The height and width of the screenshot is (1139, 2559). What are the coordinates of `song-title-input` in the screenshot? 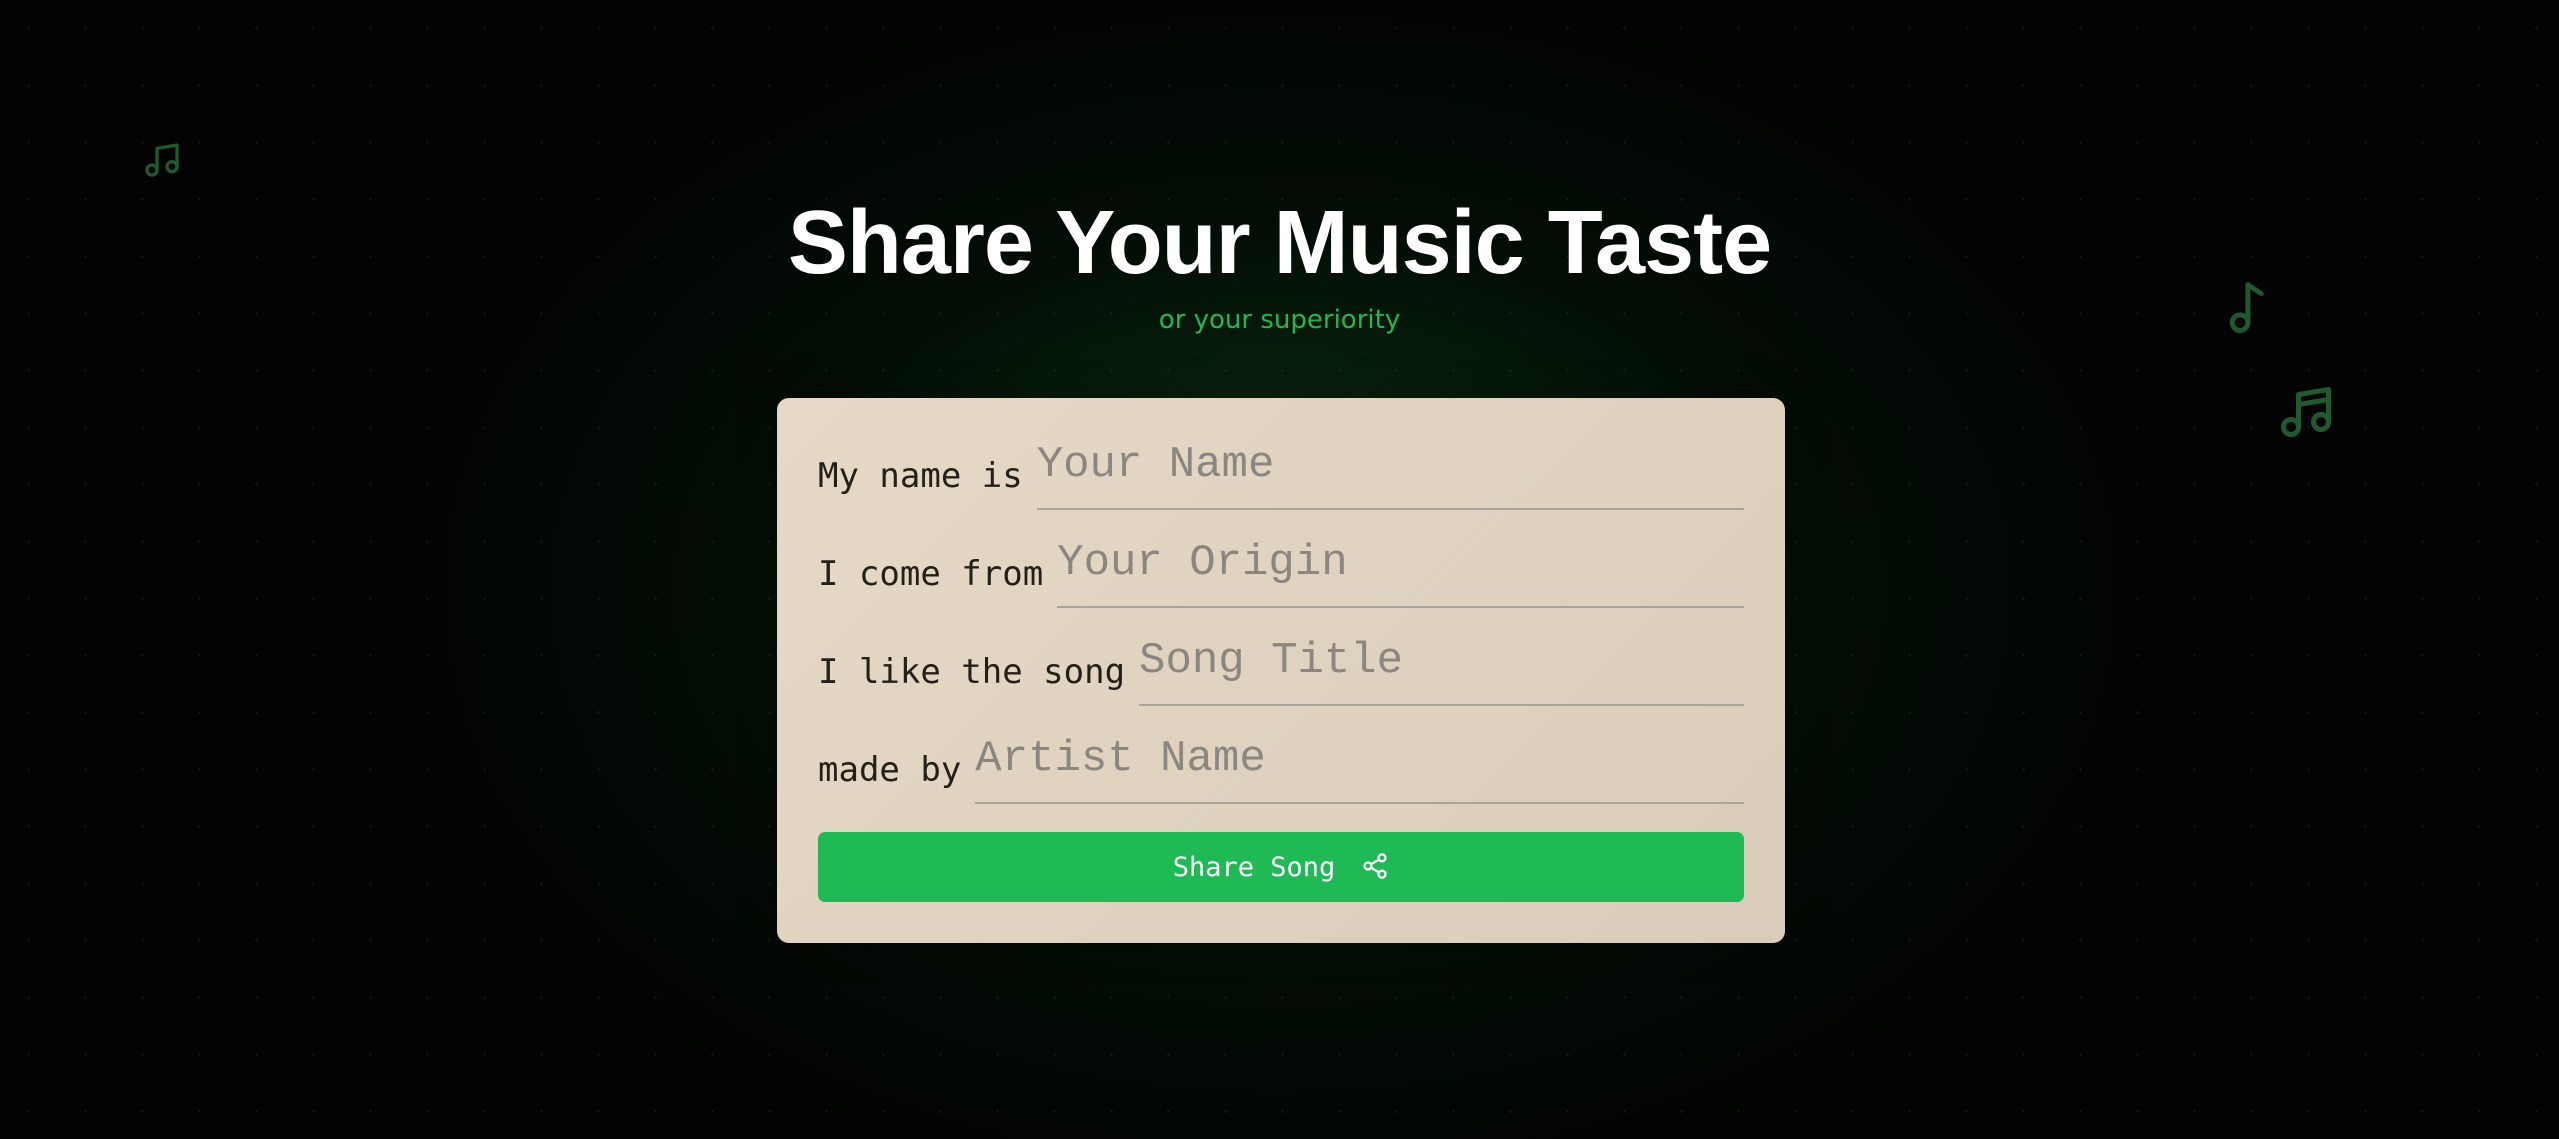 It's located at (1441, 666).